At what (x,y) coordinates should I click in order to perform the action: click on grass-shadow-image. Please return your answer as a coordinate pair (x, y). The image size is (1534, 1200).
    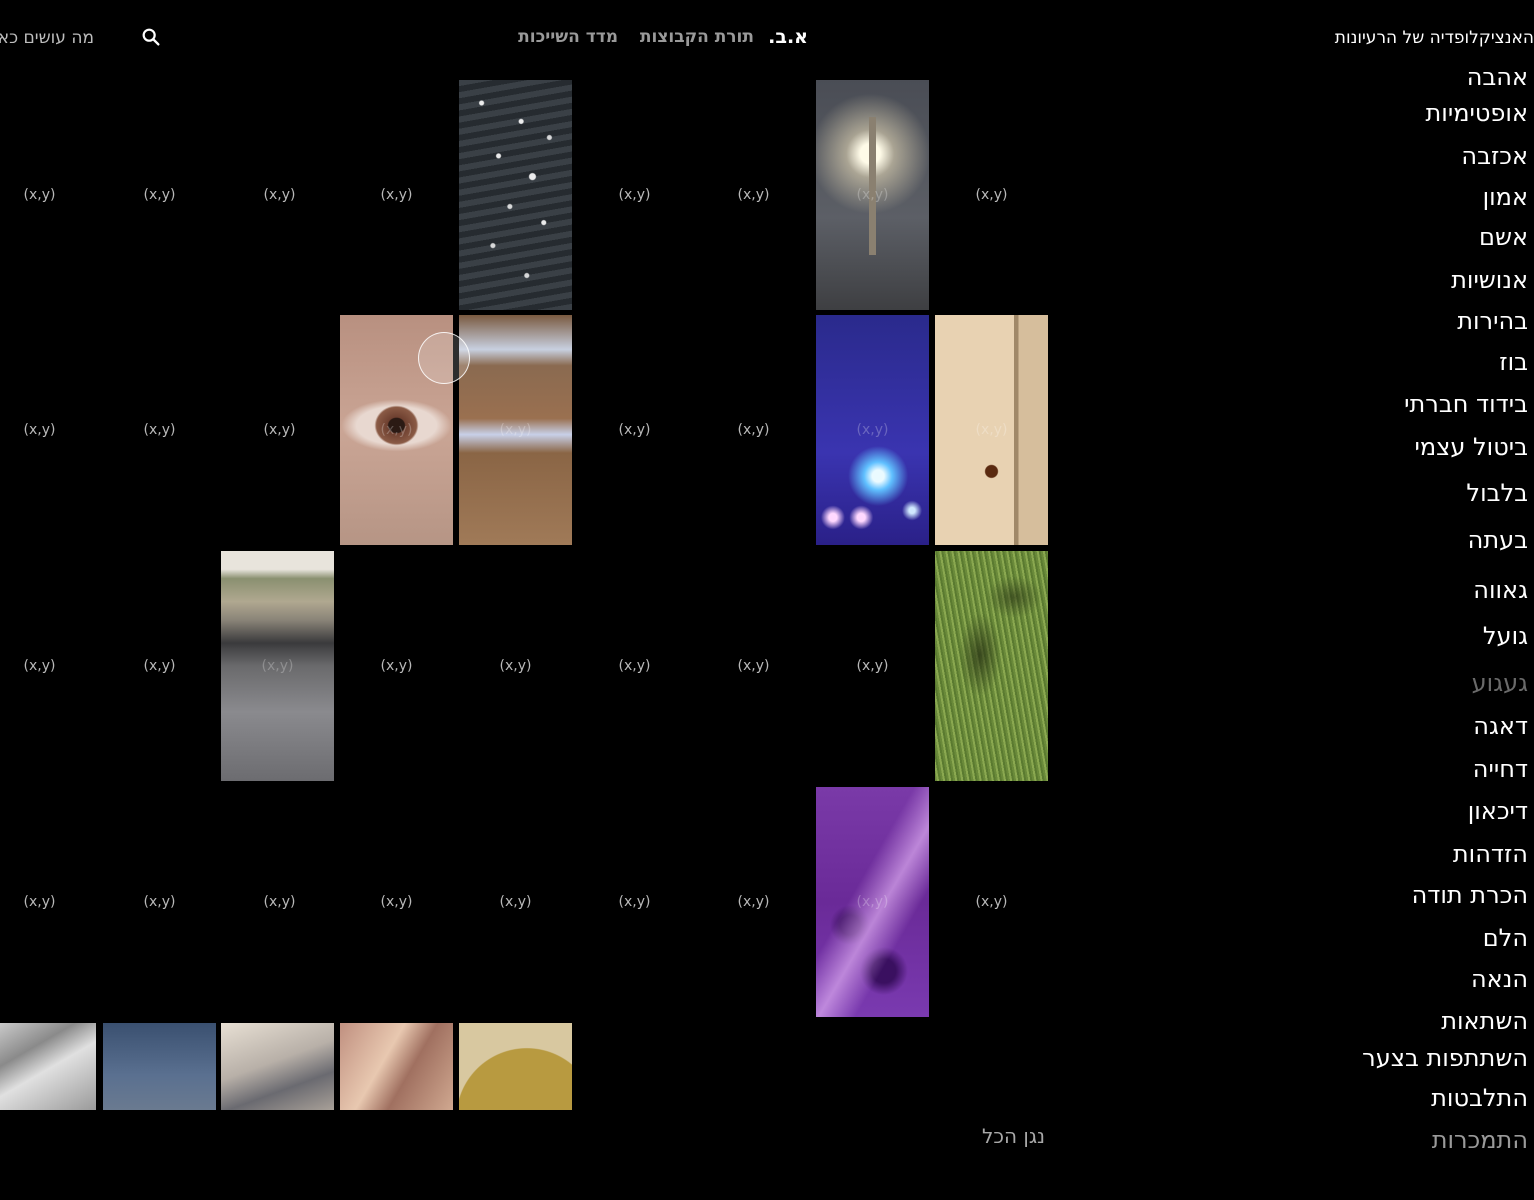
    Looking at the image, I should click on (991, 666).